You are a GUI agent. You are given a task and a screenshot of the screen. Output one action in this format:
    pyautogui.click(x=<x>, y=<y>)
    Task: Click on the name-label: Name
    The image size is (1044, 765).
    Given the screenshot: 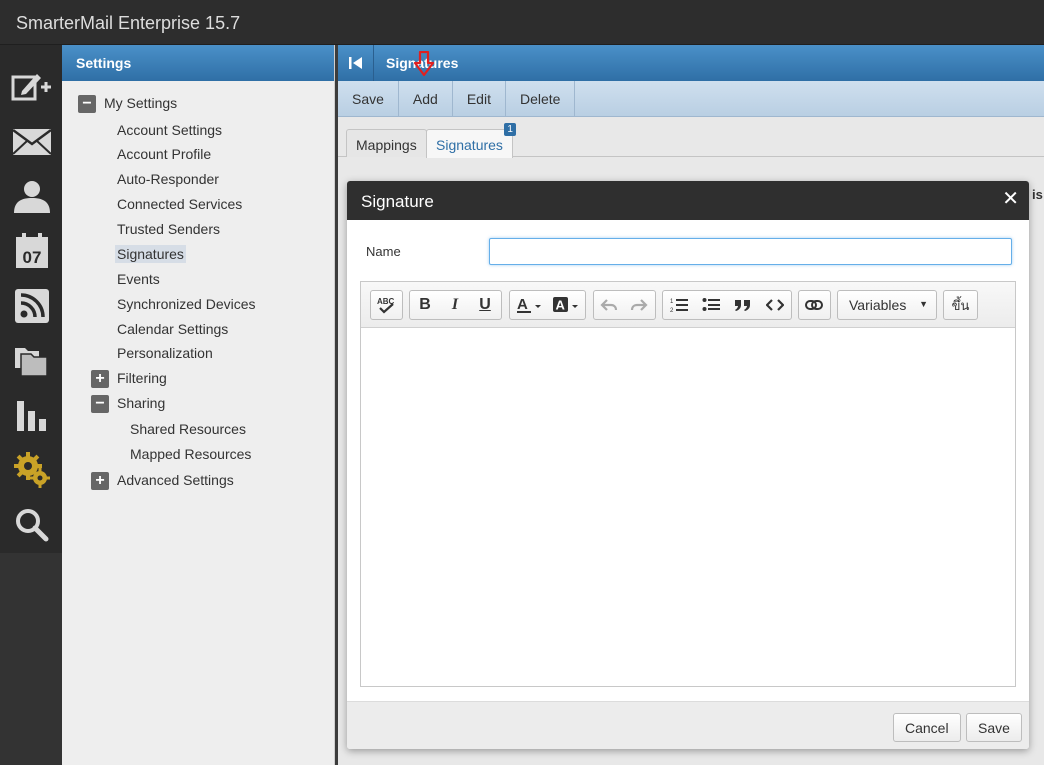 What is the action you would take?
    pyautogui.click(x=383, y=251)
    